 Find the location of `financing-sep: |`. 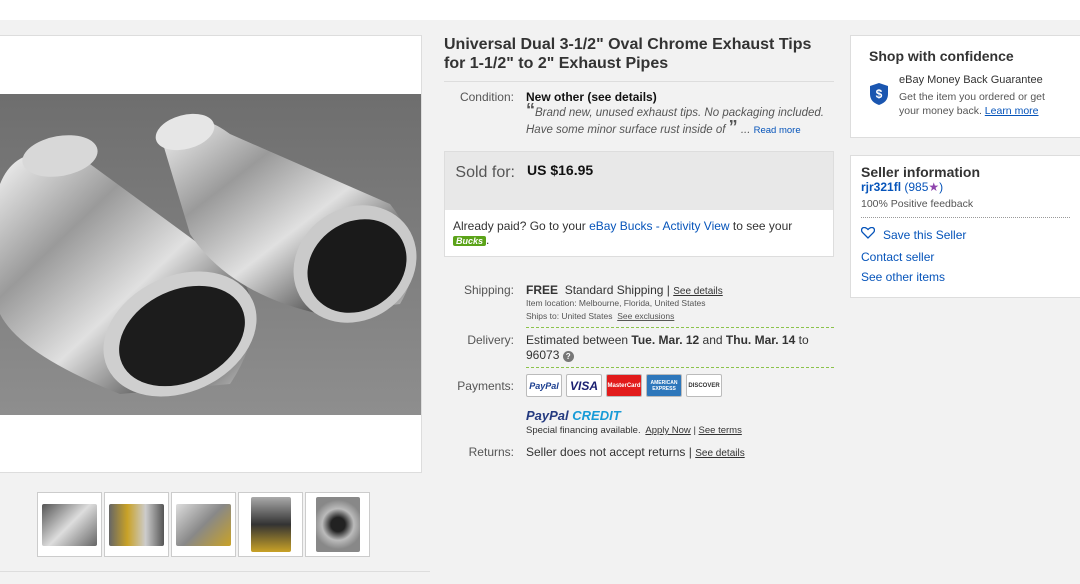

financing-sep: | is located at coordinates (694, 430).